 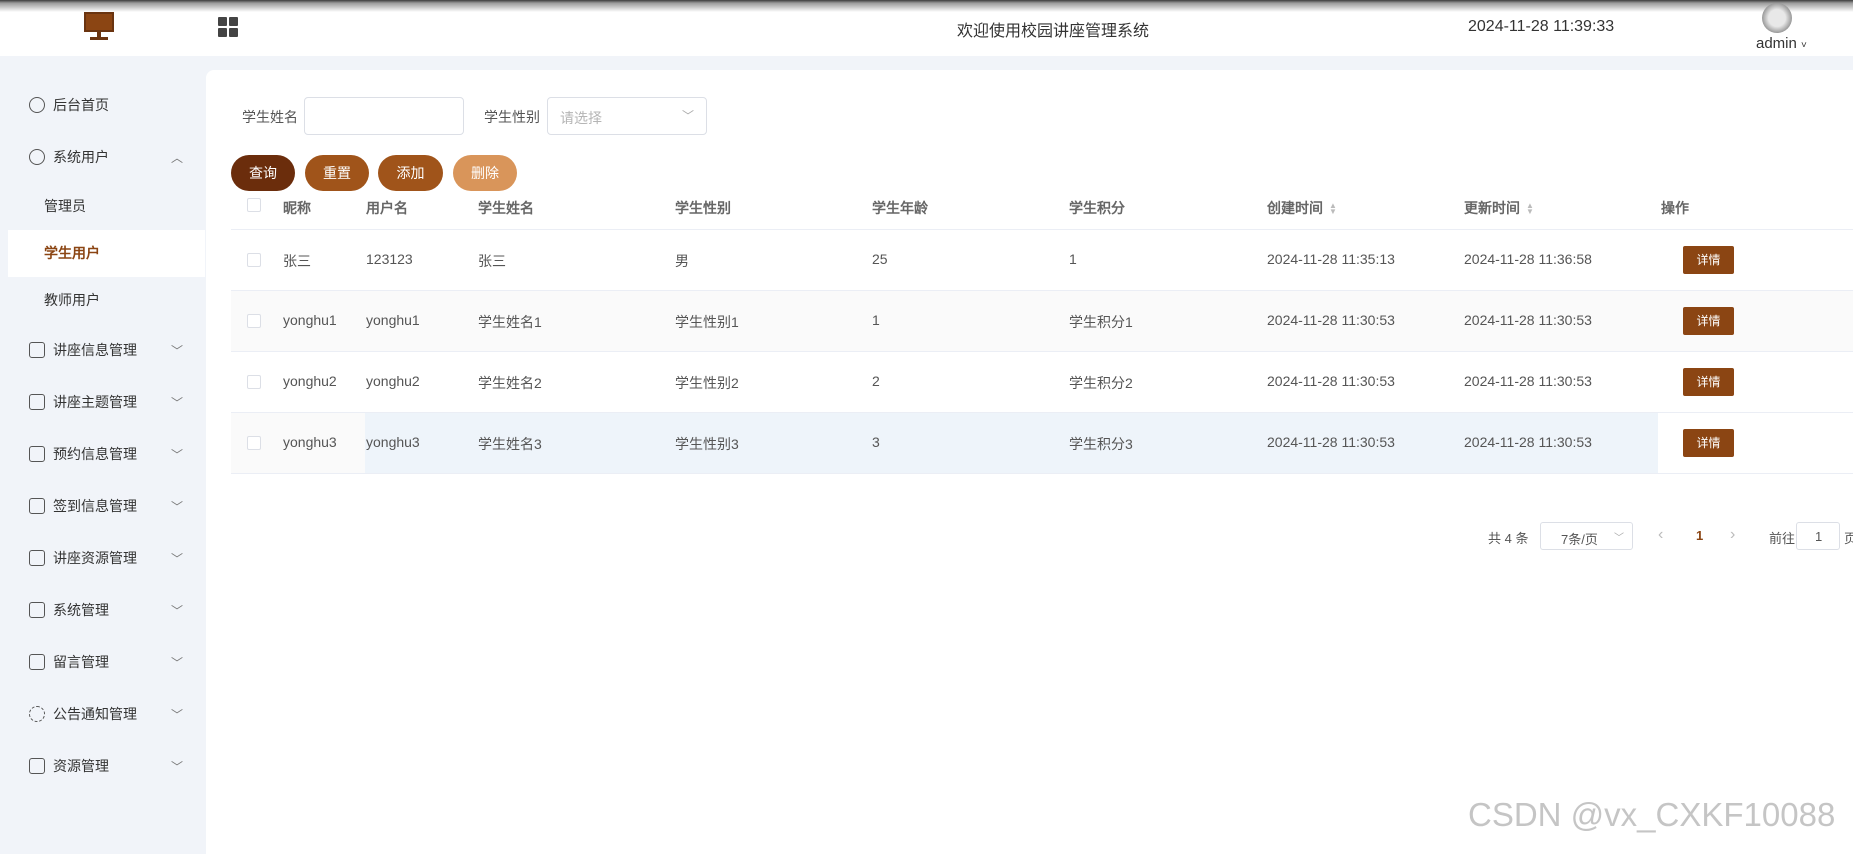 What do you see at coordinates (1101, 322) in the screenshot?
I see `cell-student-points: 学生积分1` at bounding box center [1101, 322].